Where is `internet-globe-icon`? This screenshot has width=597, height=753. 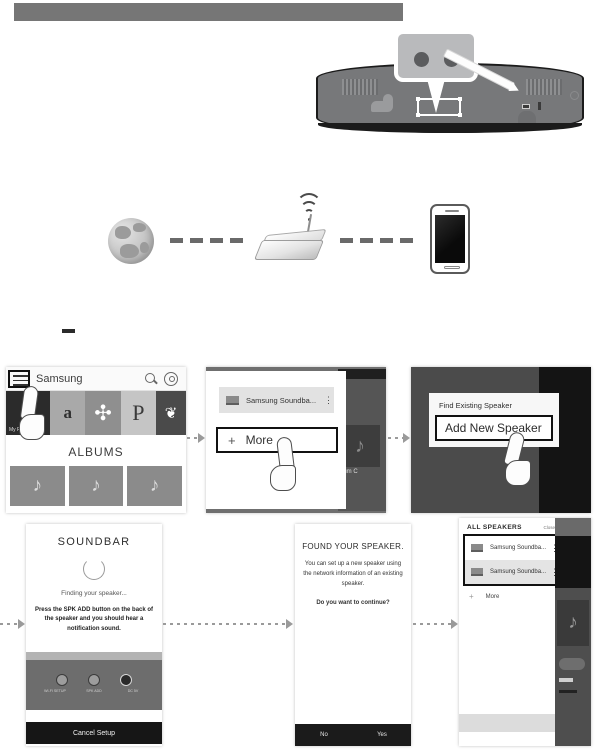 internet-globe-icon is located at coordinates (131, 241).